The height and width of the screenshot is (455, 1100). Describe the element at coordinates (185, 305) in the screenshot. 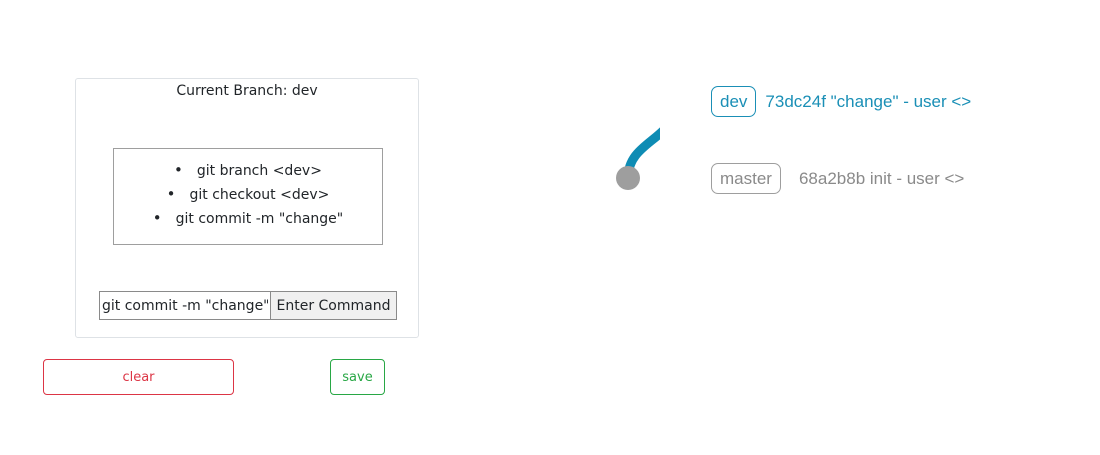

I see `command-input` at that location.